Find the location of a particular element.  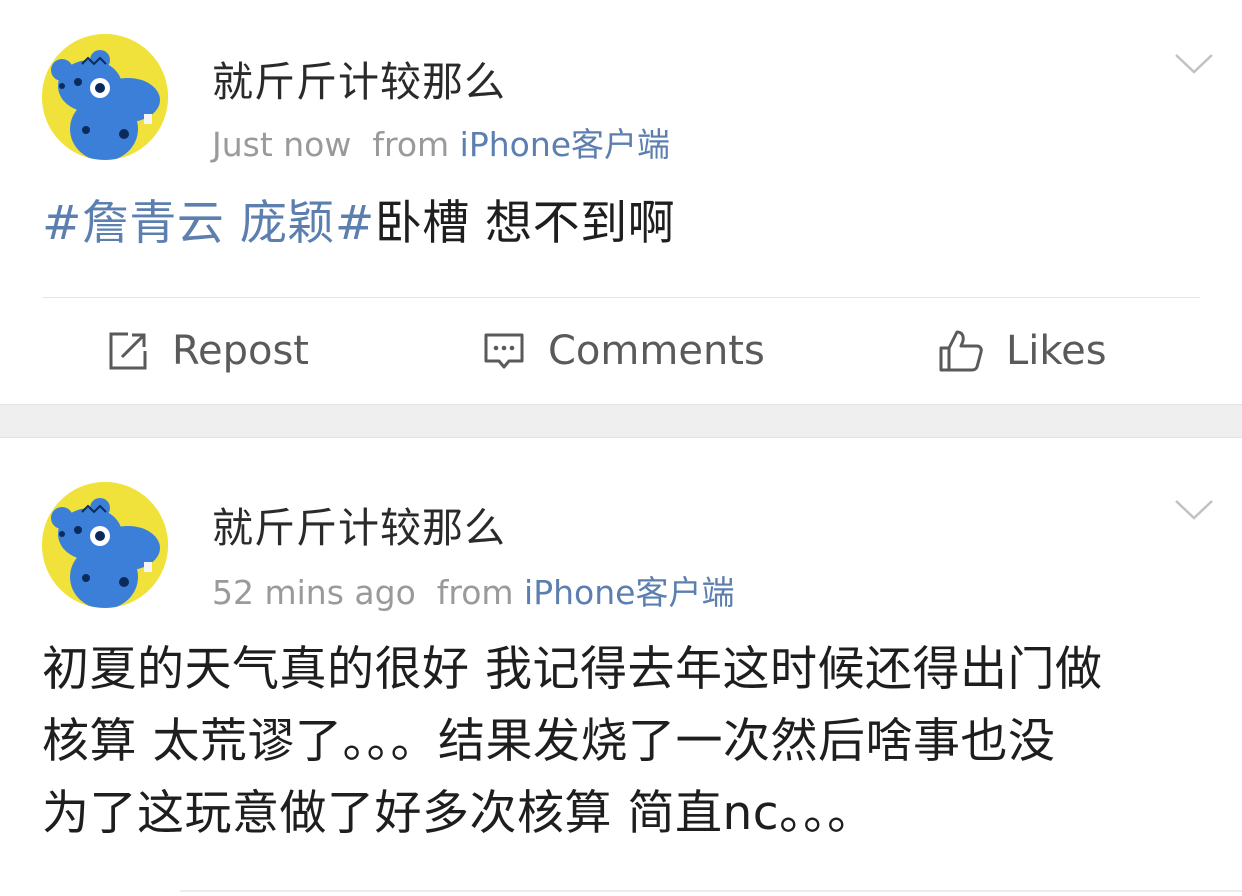

post-separator is located at coordinates (621, 421).